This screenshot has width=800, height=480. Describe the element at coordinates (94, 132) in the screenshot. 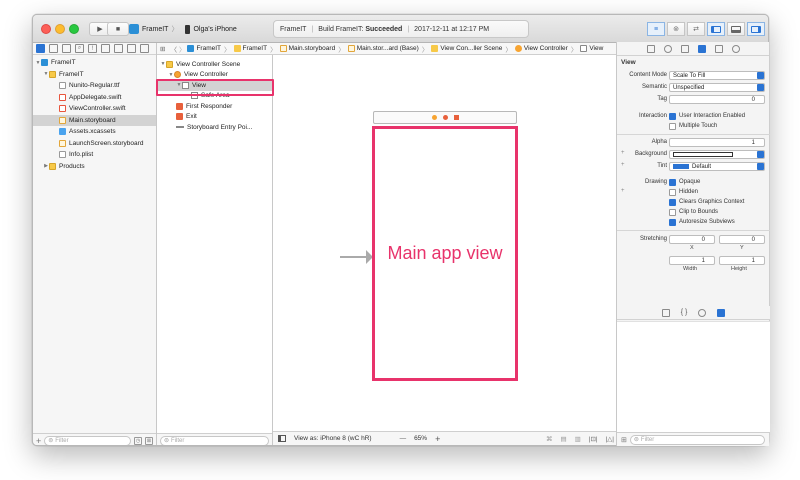

I see `tree-row-file: Assets.xcassets` at that location.